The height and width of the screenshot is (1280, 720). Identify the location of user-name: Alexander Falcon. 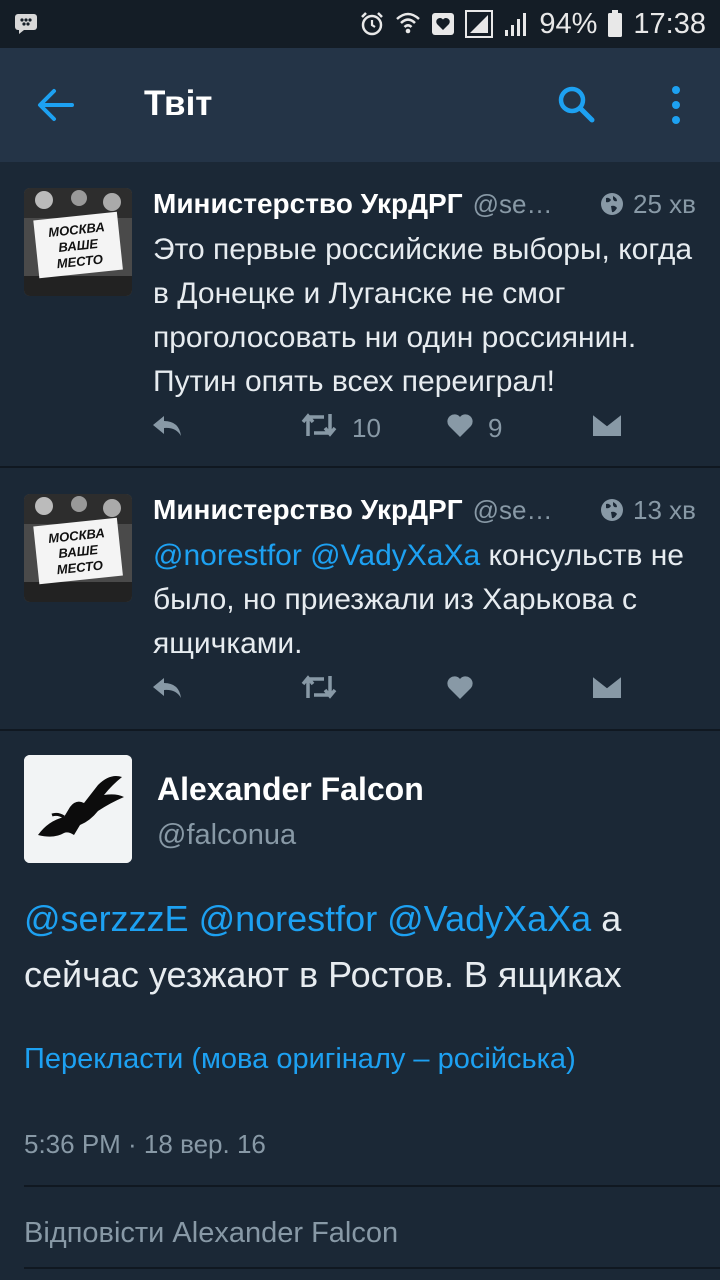
(290, 789).